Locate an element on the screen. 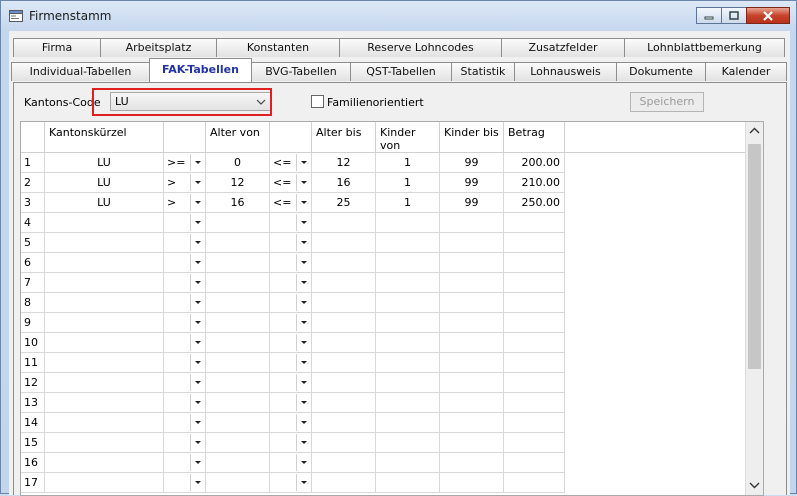 The height and width of the screenshot is (496, 797). vertical-scrollbar is located at coordinates (754, 308).